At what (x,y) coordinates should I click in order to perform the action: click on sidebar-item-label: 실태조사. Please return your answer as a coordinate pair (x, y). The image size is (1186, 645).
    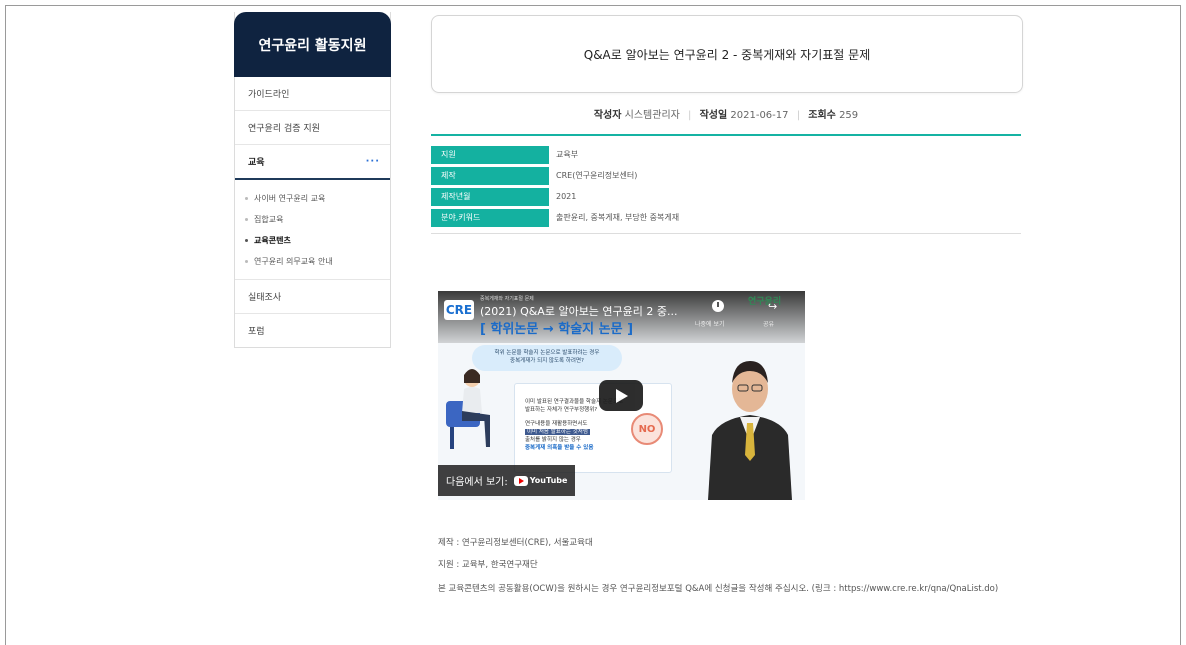
    Looking at the image, I should click on (265, 298).